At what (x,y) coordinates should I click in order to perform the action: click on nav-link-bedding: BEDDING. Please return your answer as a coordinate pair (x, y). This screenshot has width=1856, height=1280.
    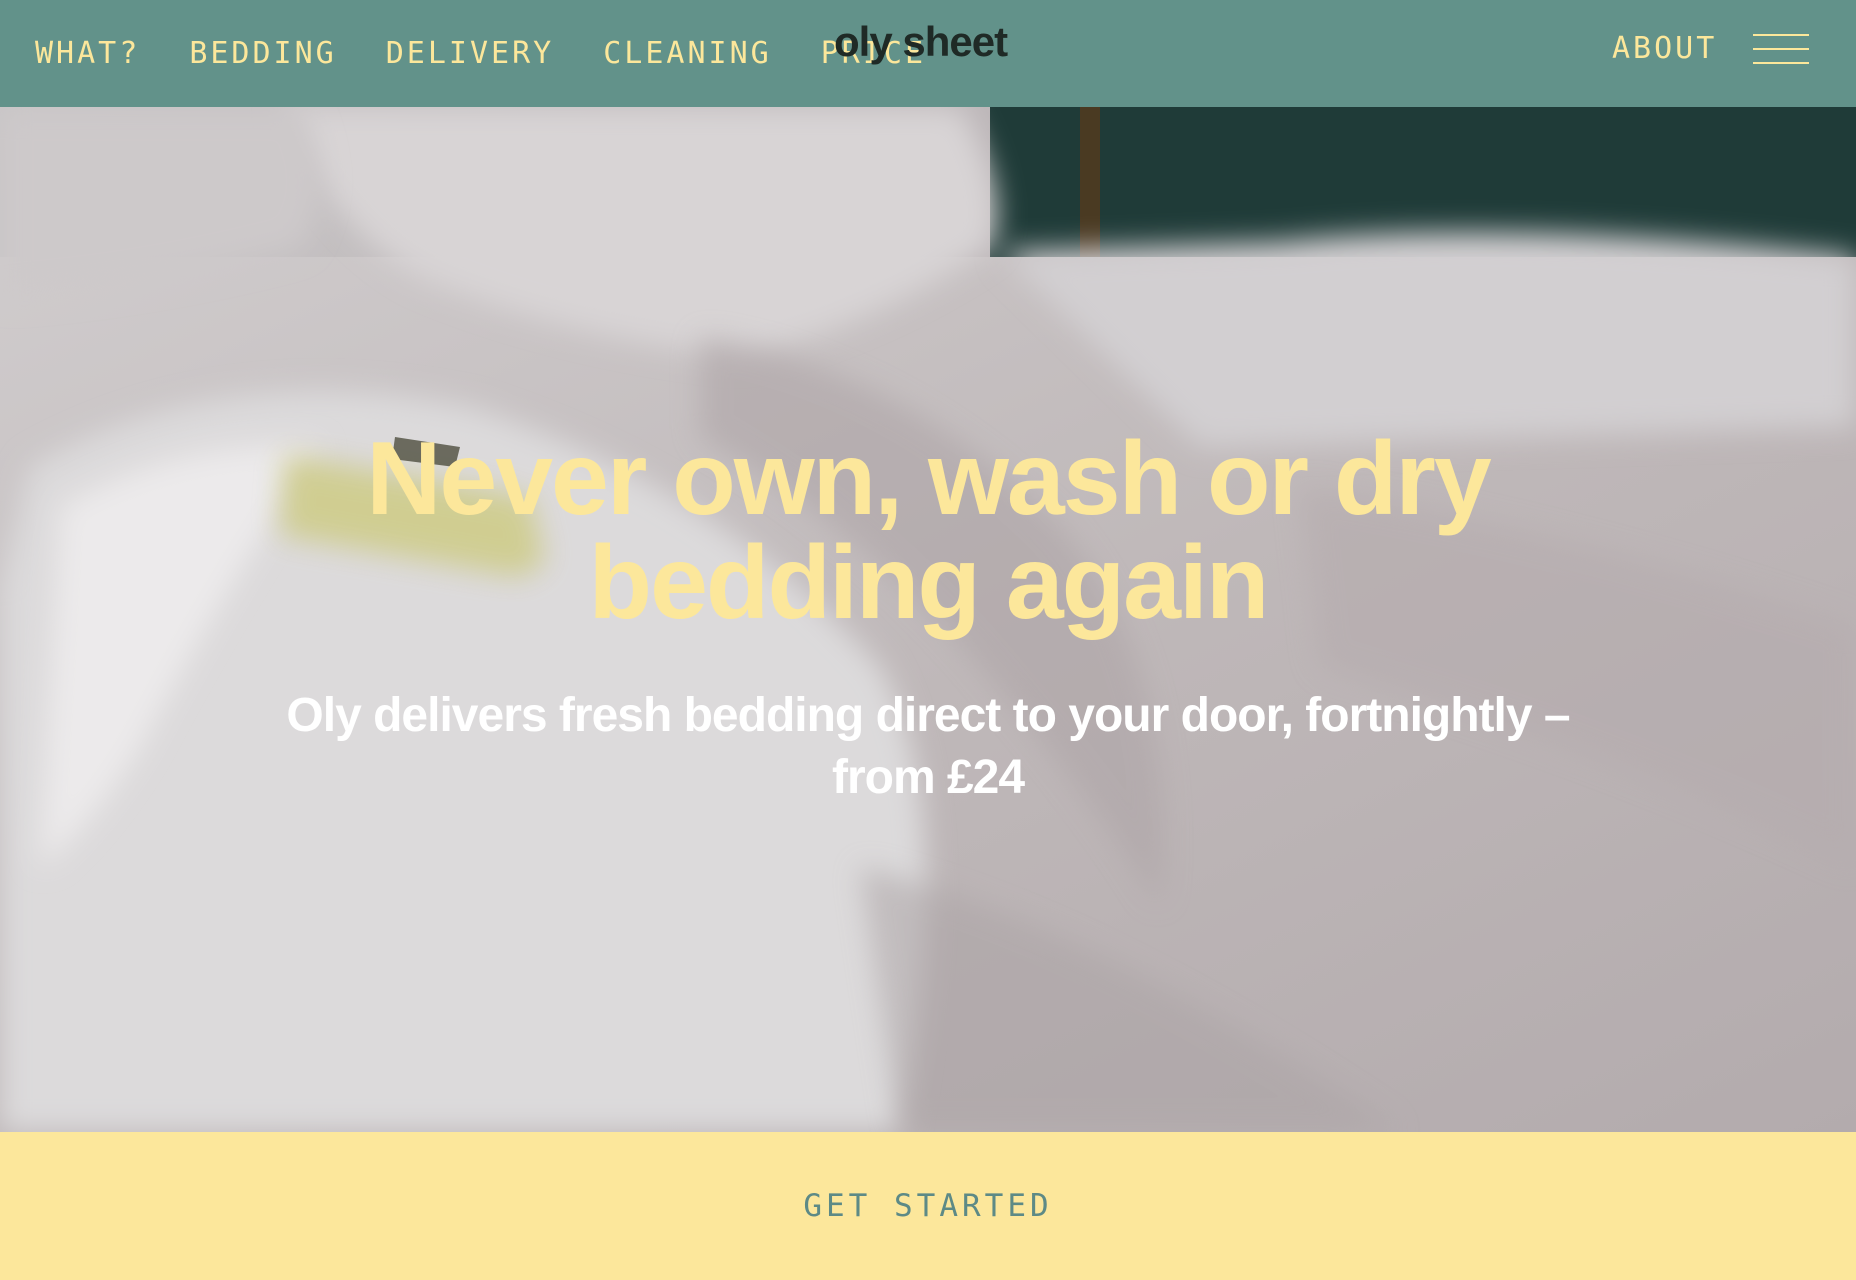
    Looking at the image, I should click on (262, 53).